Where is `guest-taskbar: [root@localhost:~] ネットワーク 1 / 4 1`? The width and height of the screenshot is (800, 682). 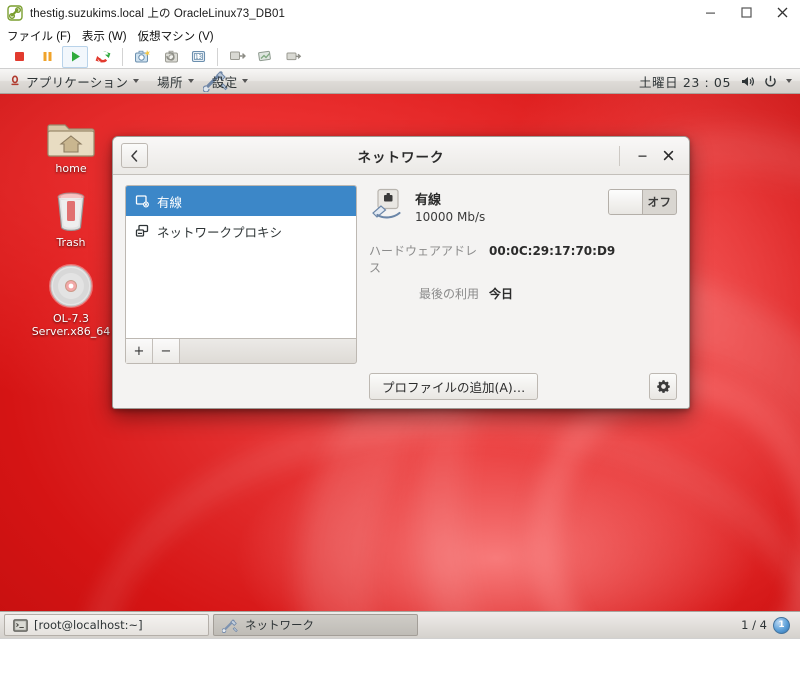 guest-taskbar: [root@localhost:~] ネットワーク 1 / 4 1 is located at coordinates (400, 624).